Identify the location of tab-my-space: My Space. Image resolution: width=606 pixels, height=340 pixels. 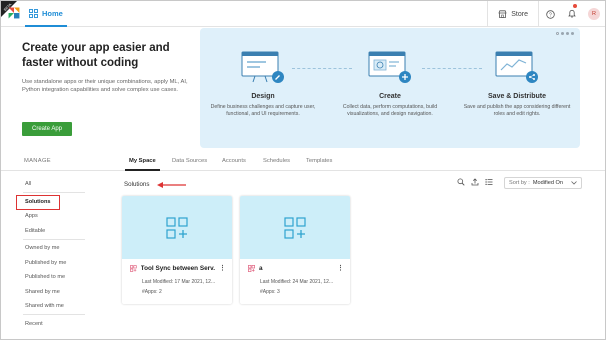
(142, 161).